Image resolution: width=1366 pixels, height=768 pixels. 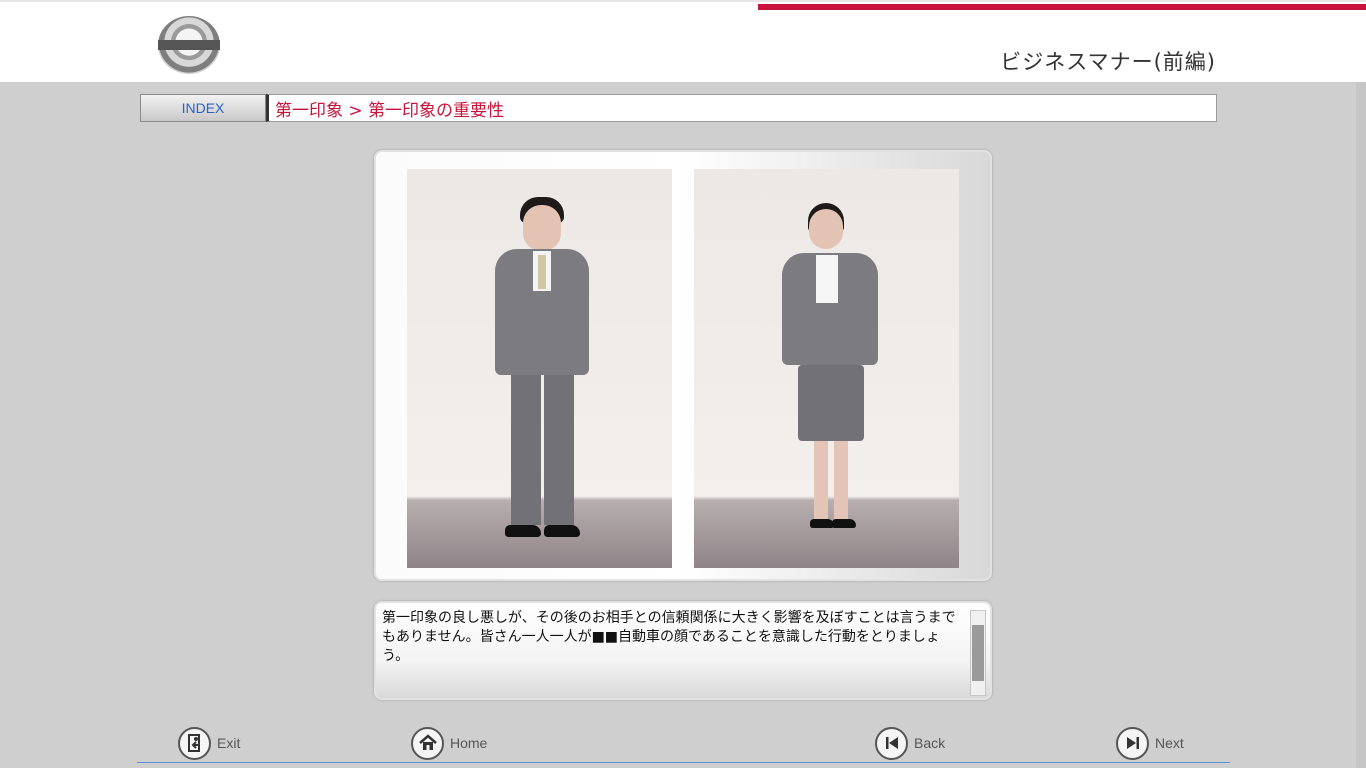 What do you see at coordinates (910, 743) in the screenshot?
I see `back-button: Back` at bounding box center [910, 743].